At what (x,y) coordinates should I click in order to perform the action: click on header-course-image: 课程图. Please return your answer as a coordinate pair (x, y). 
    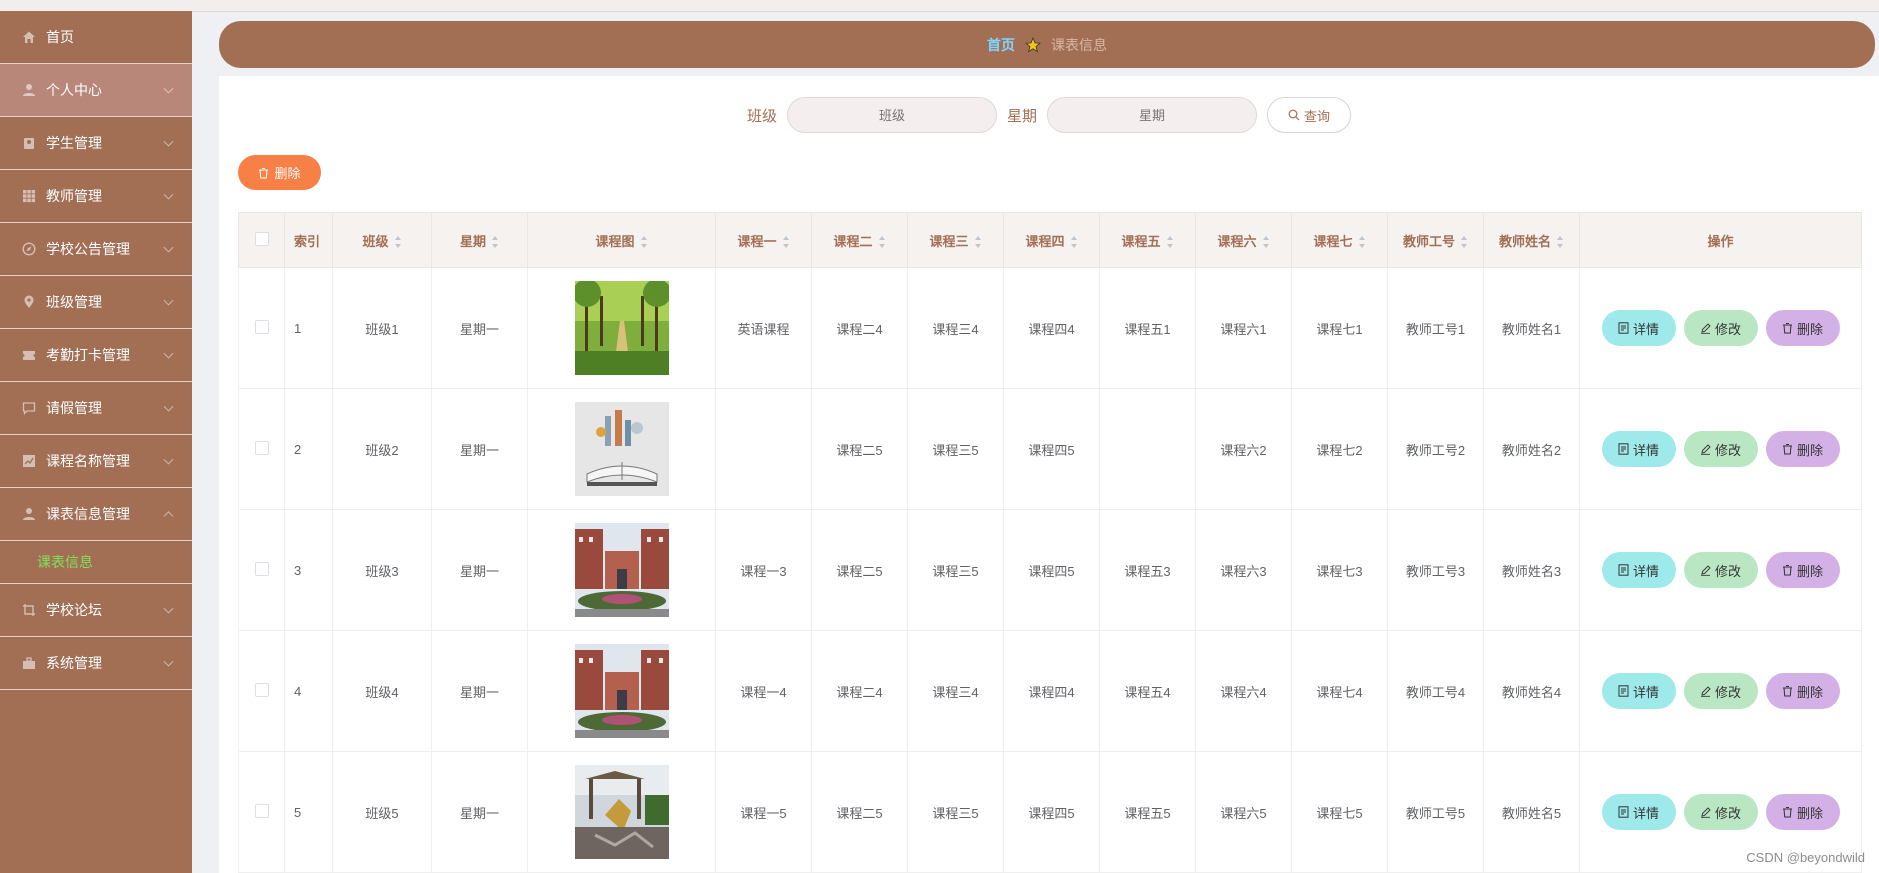
    Looking at the image, I should click on (621, 240).